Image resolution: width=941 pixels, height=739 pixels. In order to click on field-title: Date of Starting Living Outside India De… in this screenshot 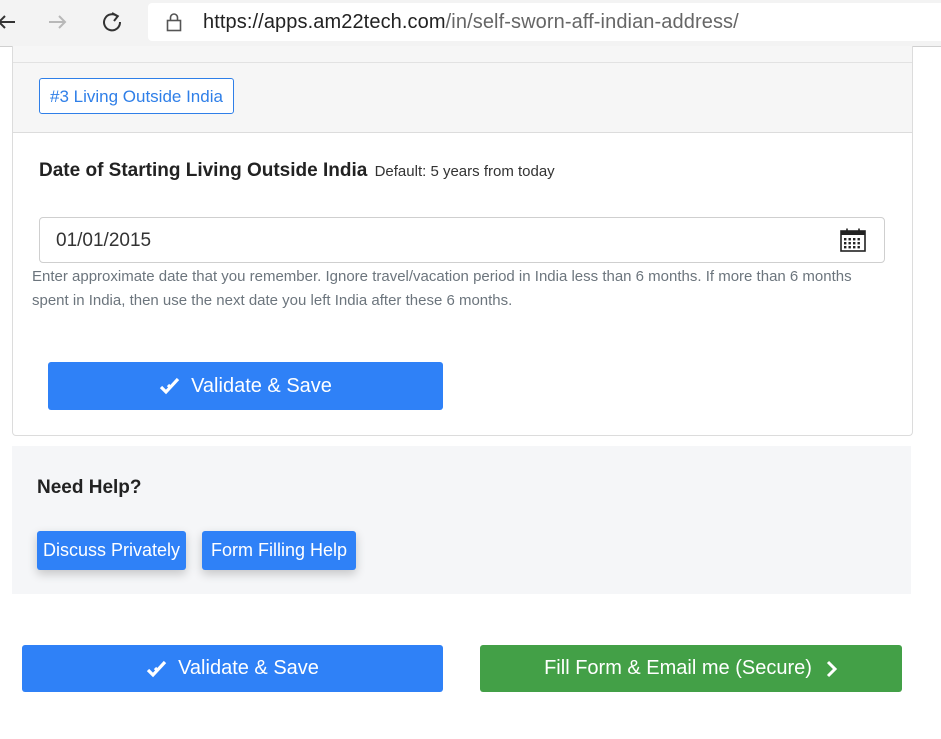, I will do `click(297, 171)`.